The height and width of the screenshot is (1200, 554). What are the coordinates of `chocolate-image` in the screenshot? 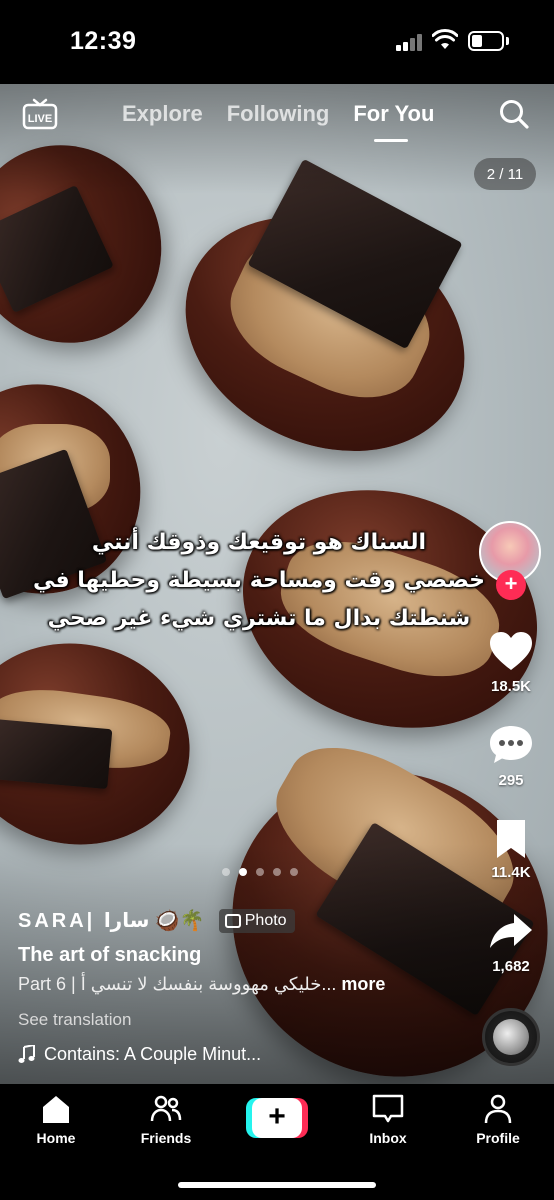 It's located at (56, 754).